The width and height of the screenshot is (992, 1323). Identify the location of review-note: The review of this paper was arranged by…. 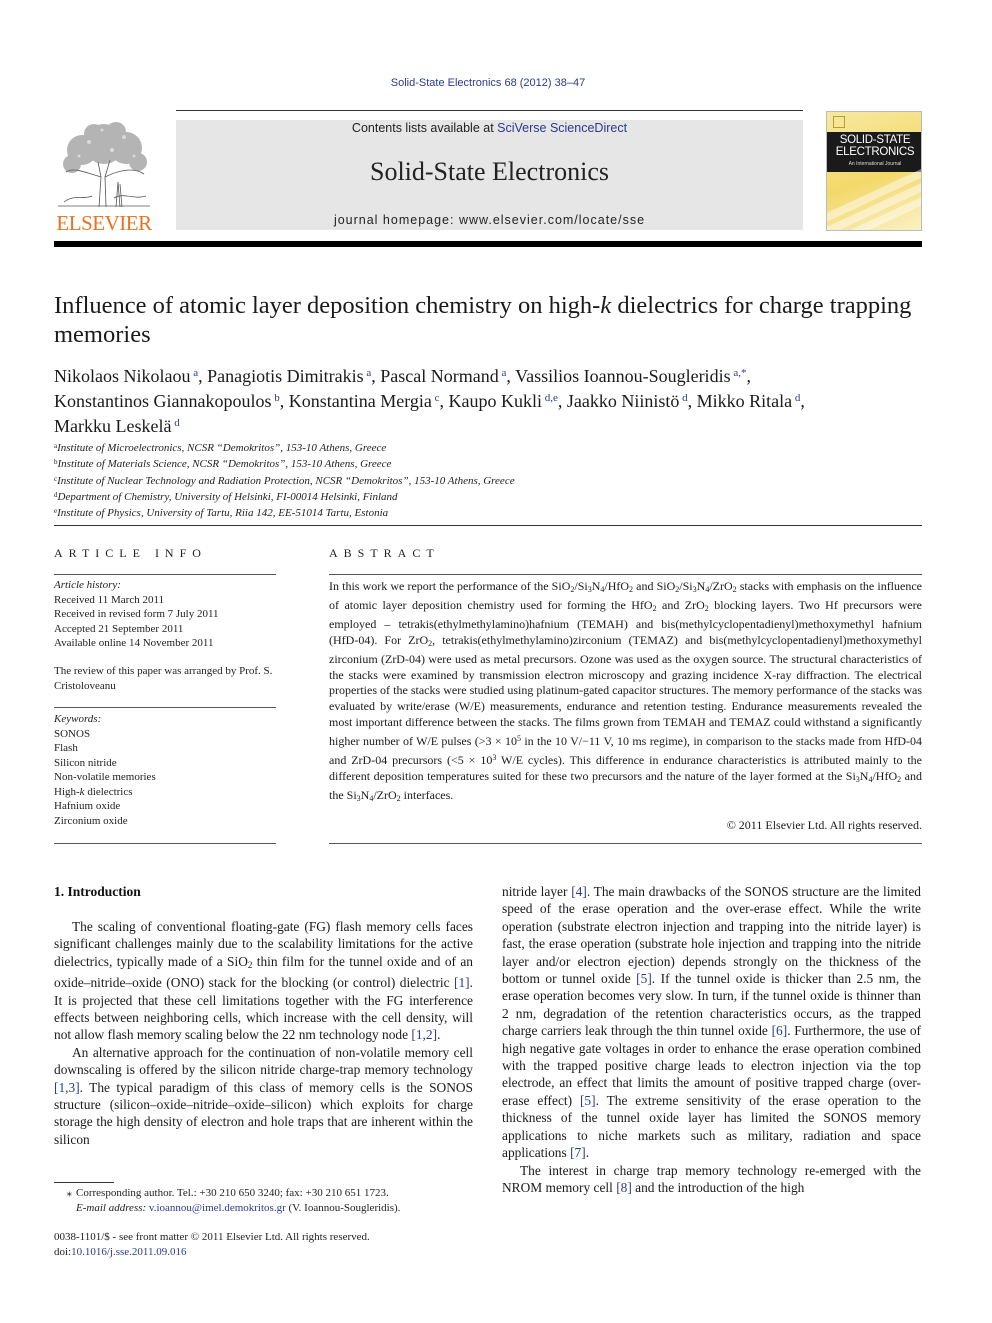
(163, 678).